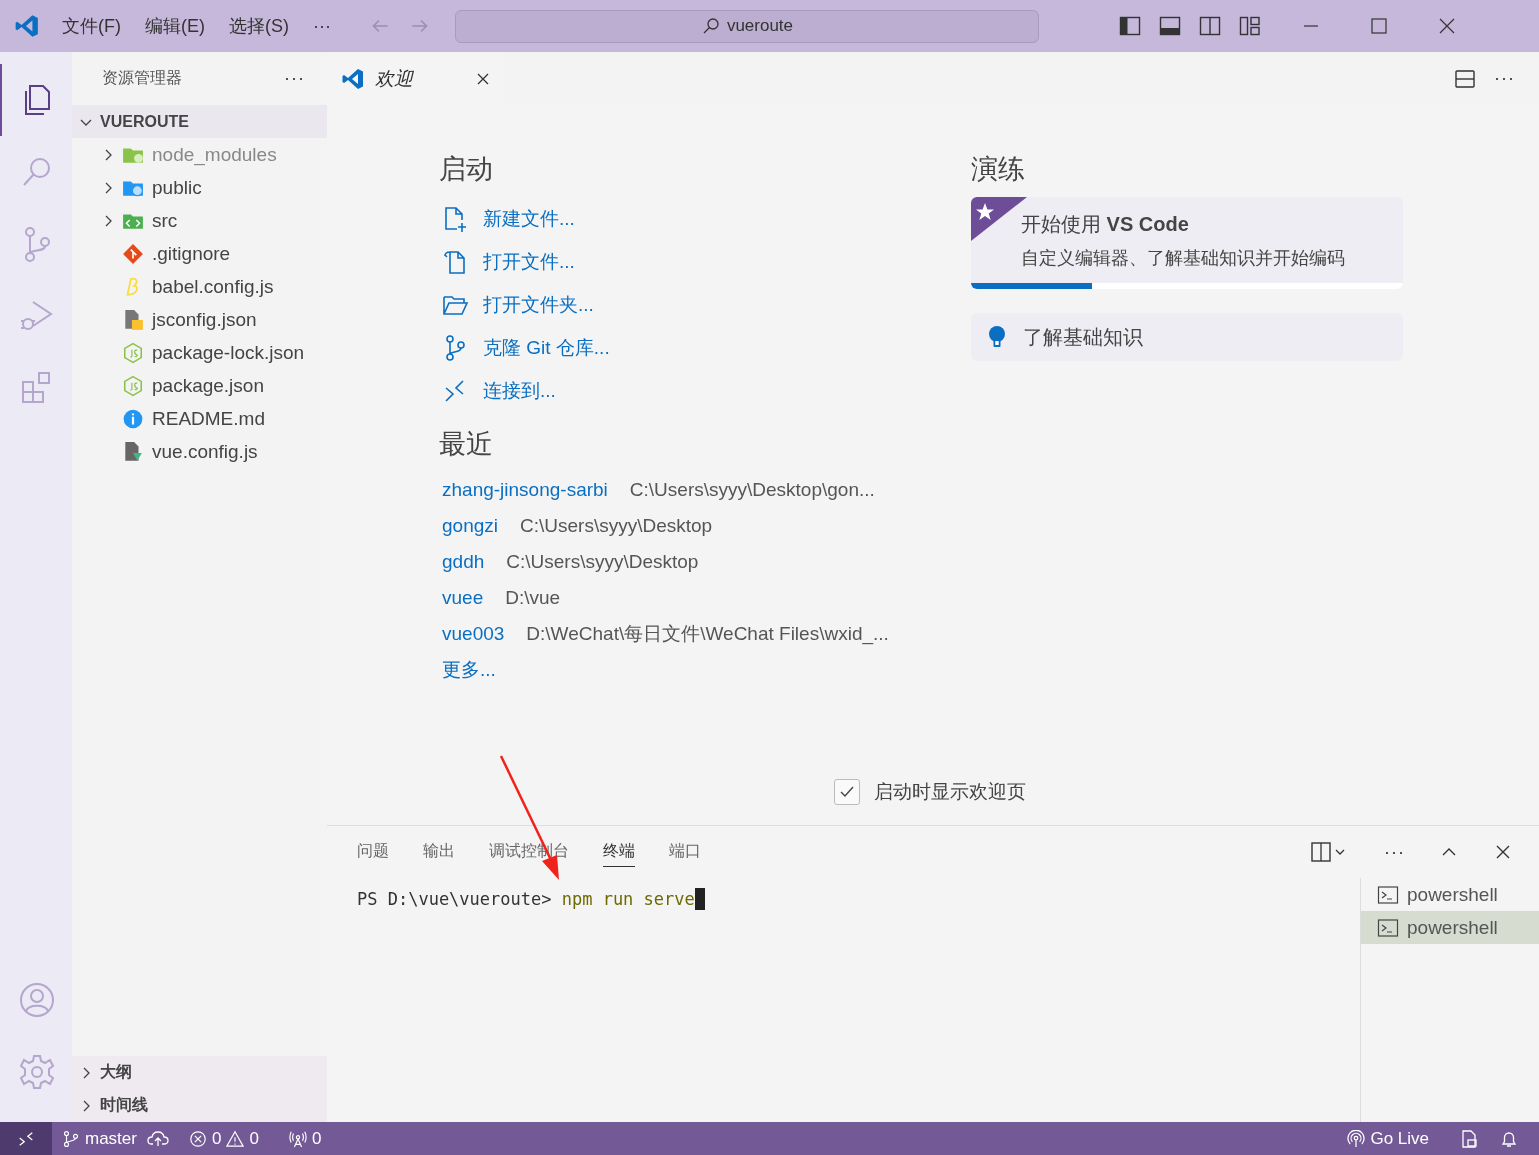 This screenshot has height=1155, width=1539. I want to click on json-file-icon, so click(133, 319).